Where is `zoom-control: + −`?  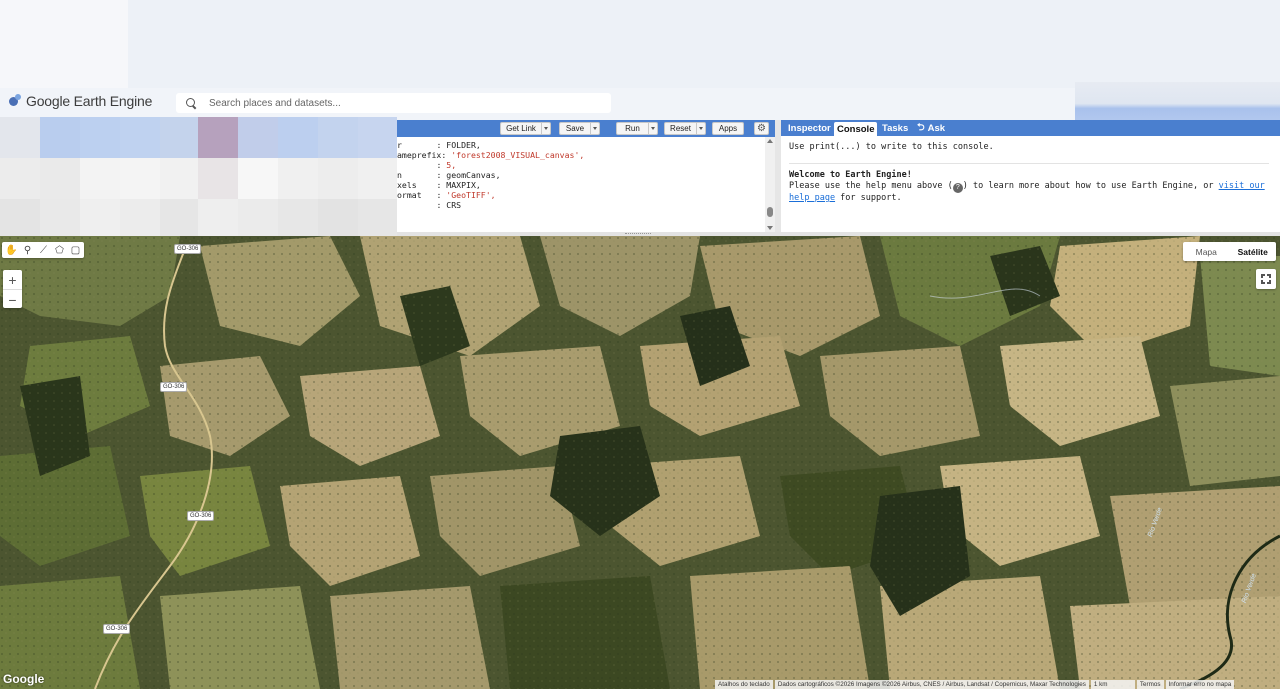 zoom-control: + − is located at coordinates (12, 289).